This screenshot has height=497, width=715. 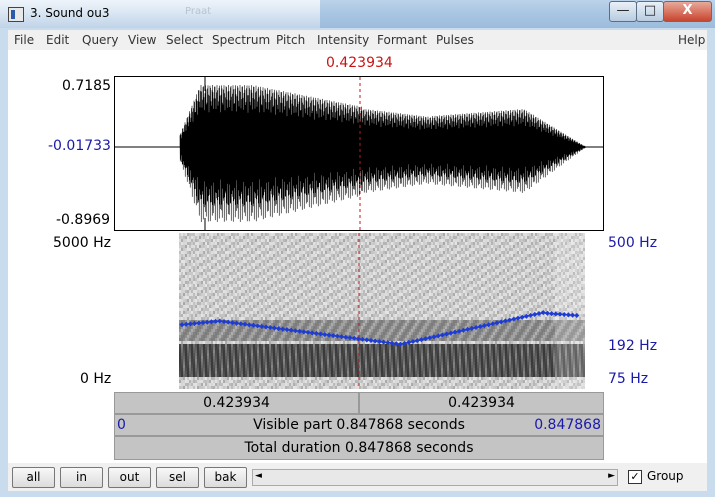 I want to click on app-icon, so click(x=16, y=14).